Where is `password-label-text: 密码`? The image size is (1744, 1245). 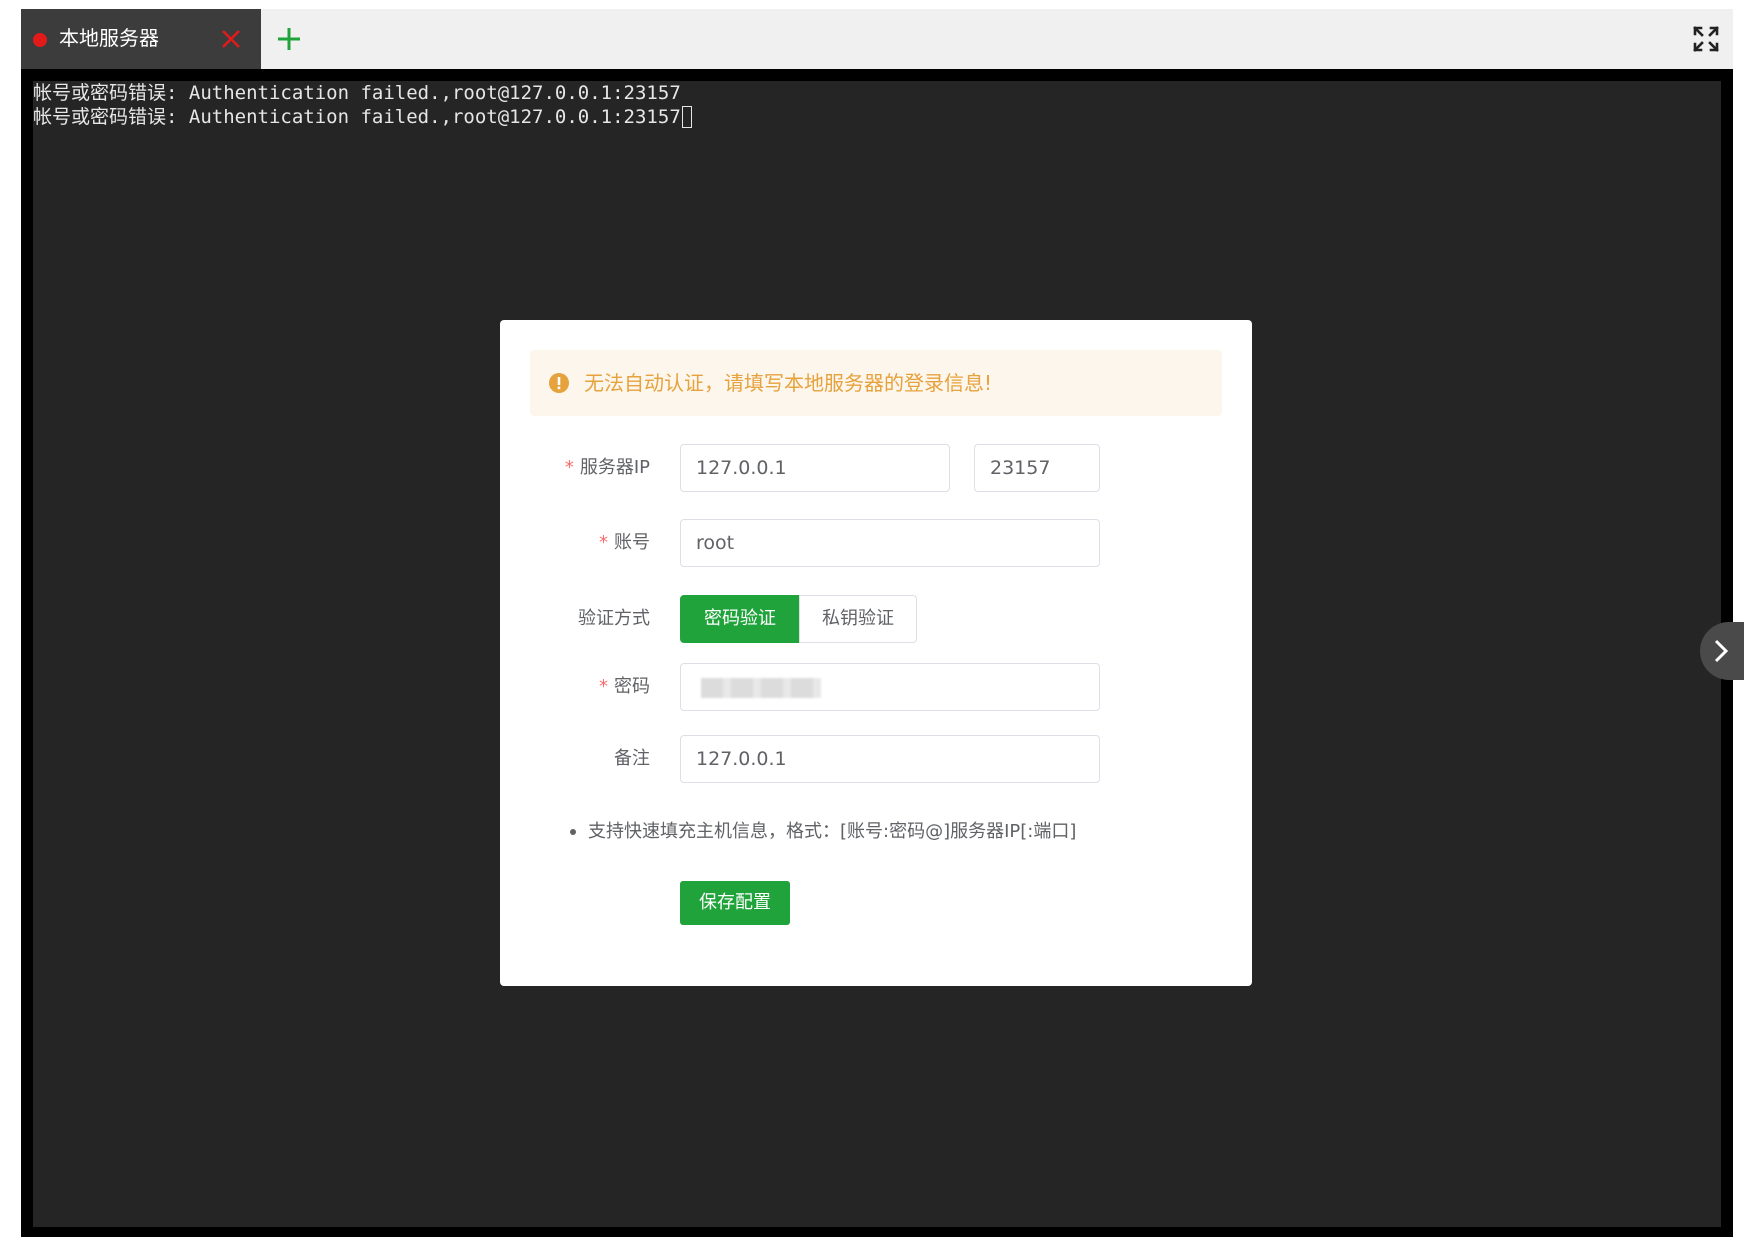
password-label-text: 密码 is located at coordinates (632, 686).